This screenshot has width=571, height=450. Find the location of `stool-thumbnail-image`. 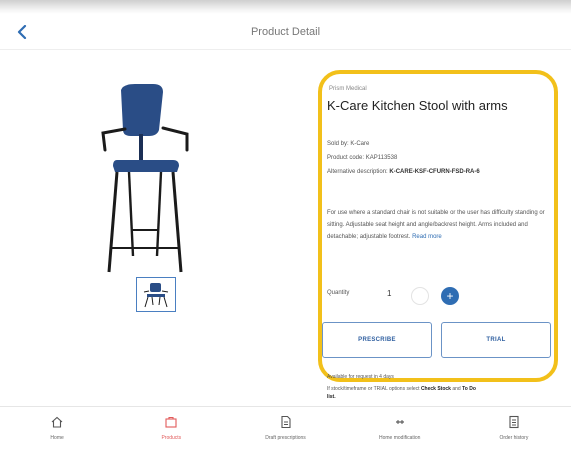

stool-thumbnail-image is located at coordinates (156, 295).